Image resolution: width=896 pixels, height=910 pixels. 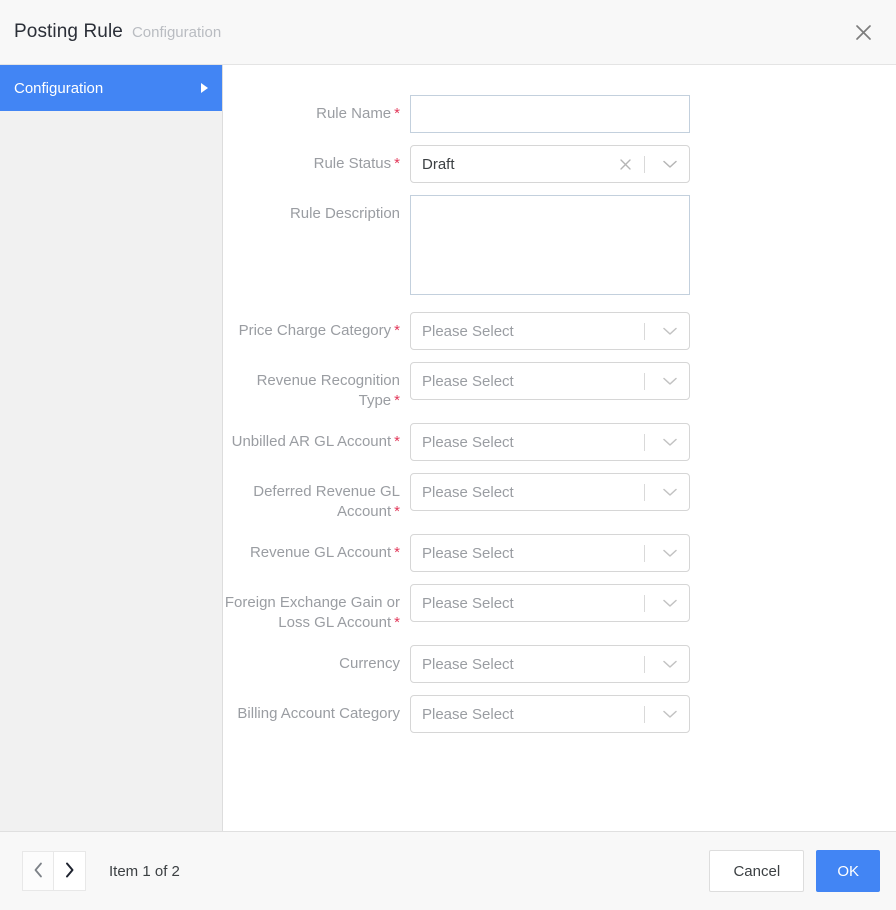 I want to click on ok-button: OK, so click(x=848, y=871).